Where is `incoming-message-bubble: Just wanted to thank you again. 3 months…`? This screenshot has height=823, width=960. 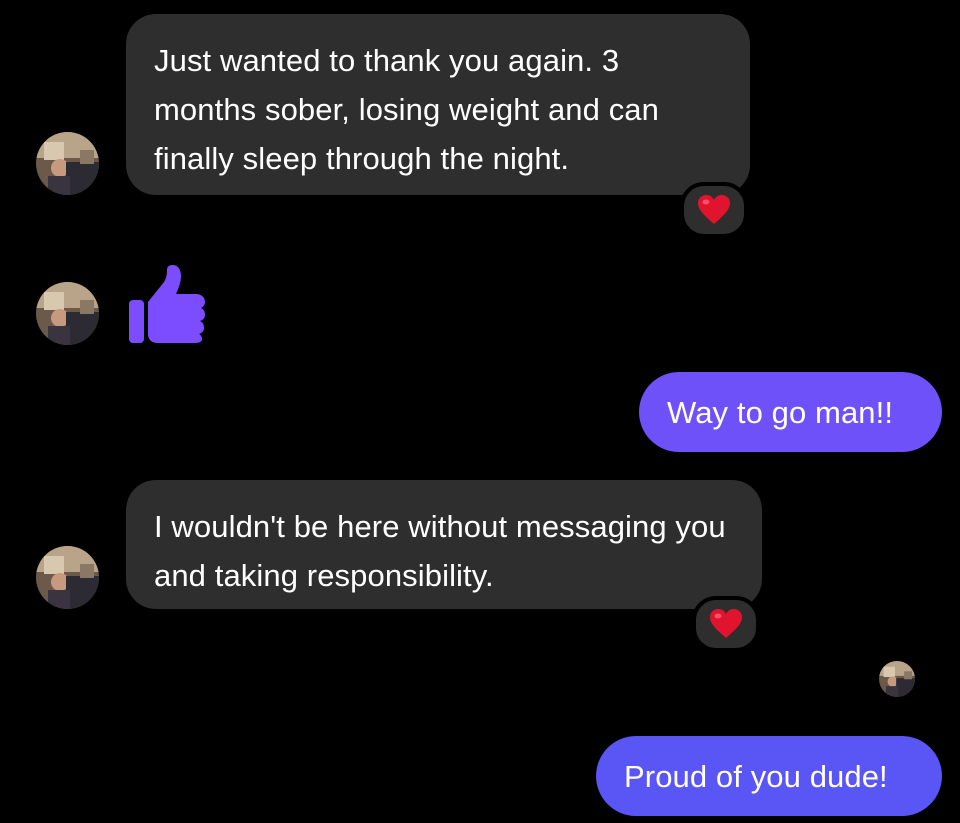 incoming-message-bubble: Just wanted to thank you again. 3 months… is located at coordinates (438, 104).